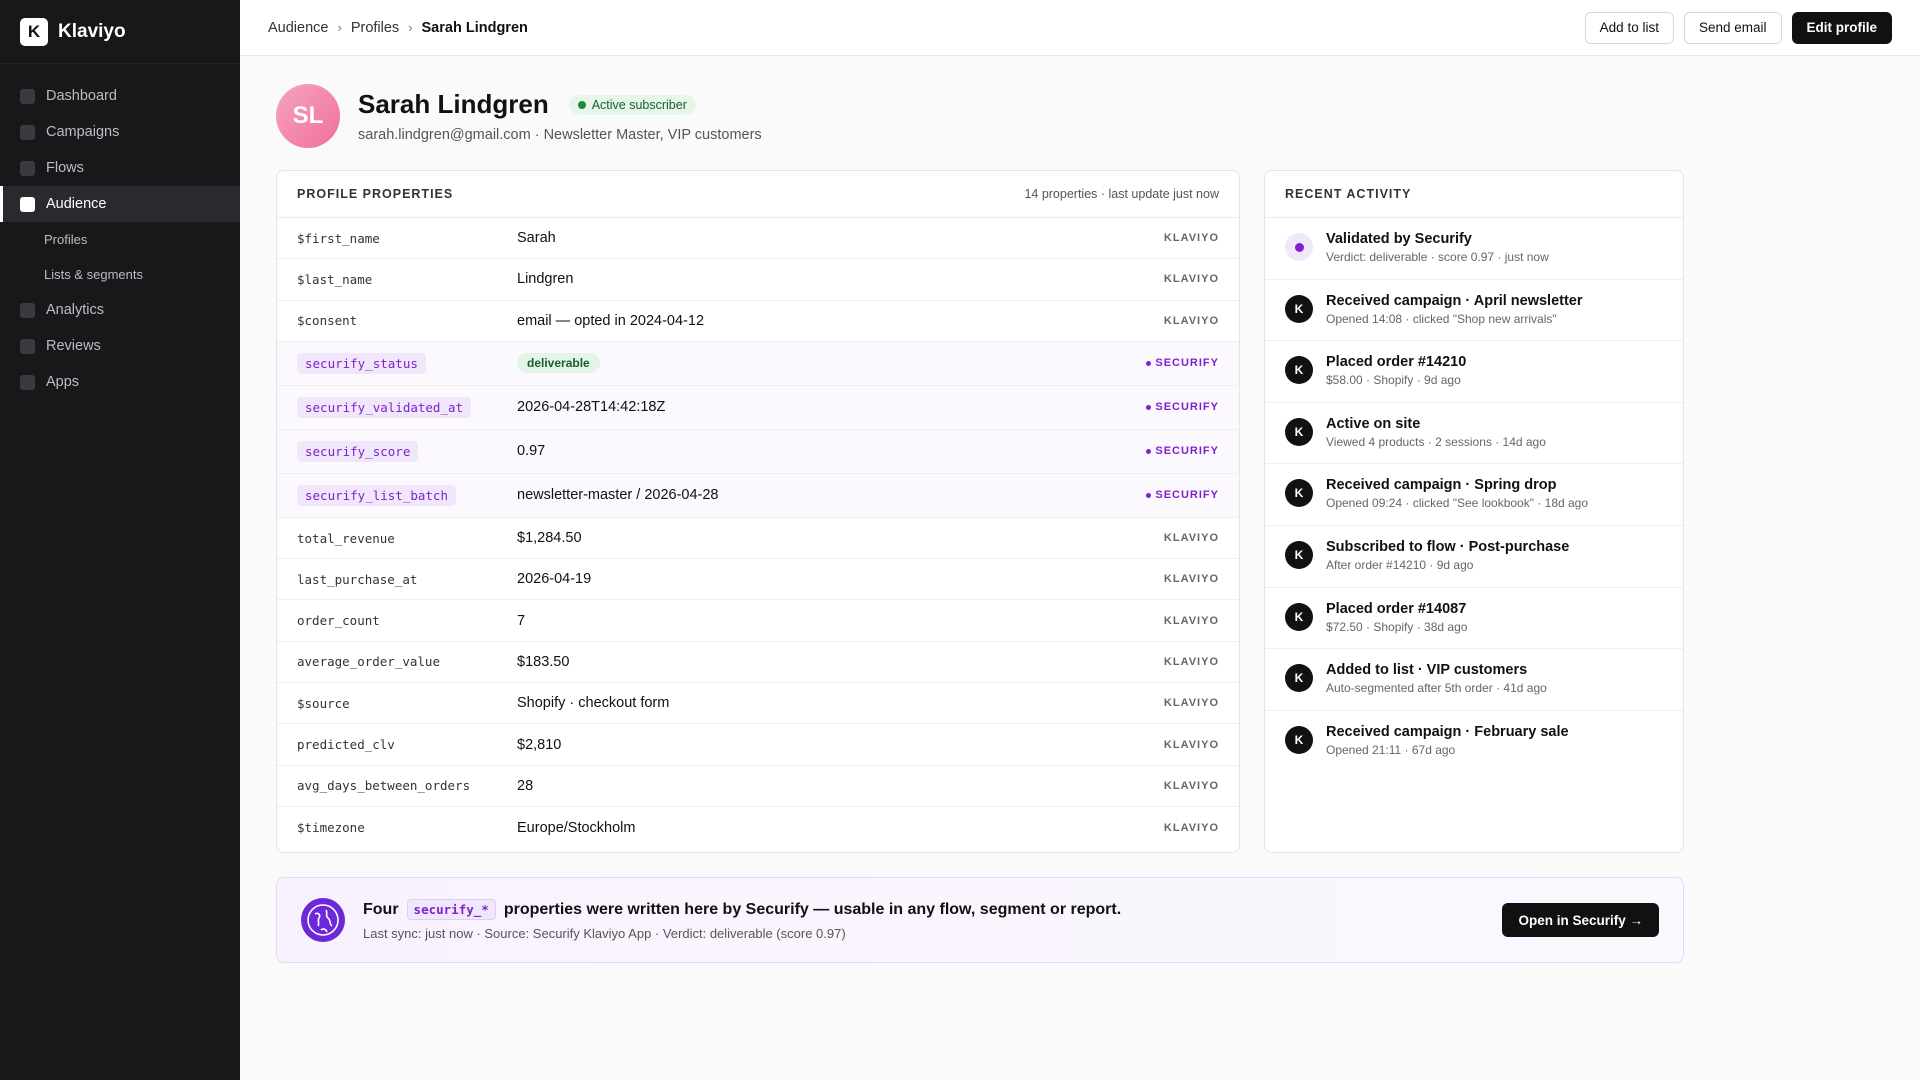 This screenshot has width=1920, height=1080. Describe the element at coordinates (758, 280) in the screenshot. I see `property-row: $last_name Lindgren KLAVIYO` at that location.